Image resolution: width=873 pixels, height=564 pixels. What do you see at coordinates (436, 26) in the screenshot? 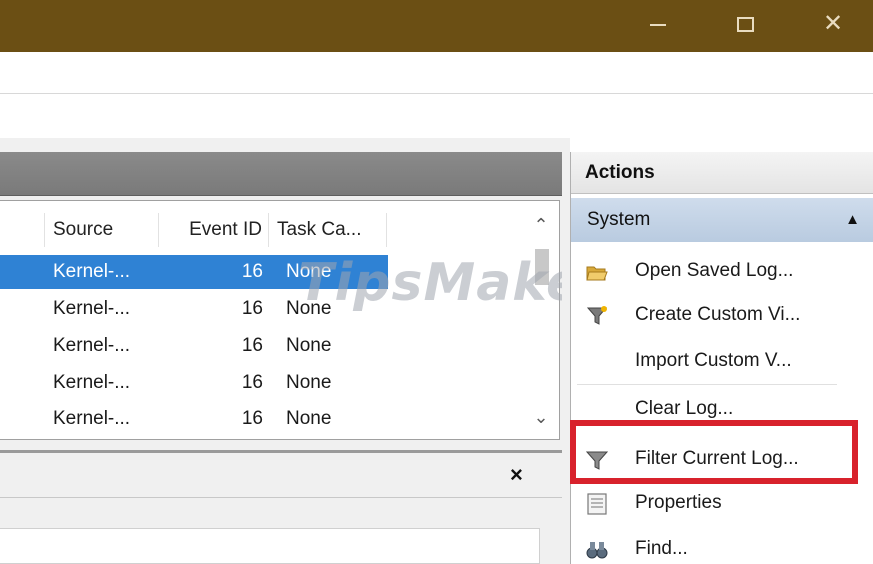
I see `title-bar: ✕` at bounding box center [436, 26].